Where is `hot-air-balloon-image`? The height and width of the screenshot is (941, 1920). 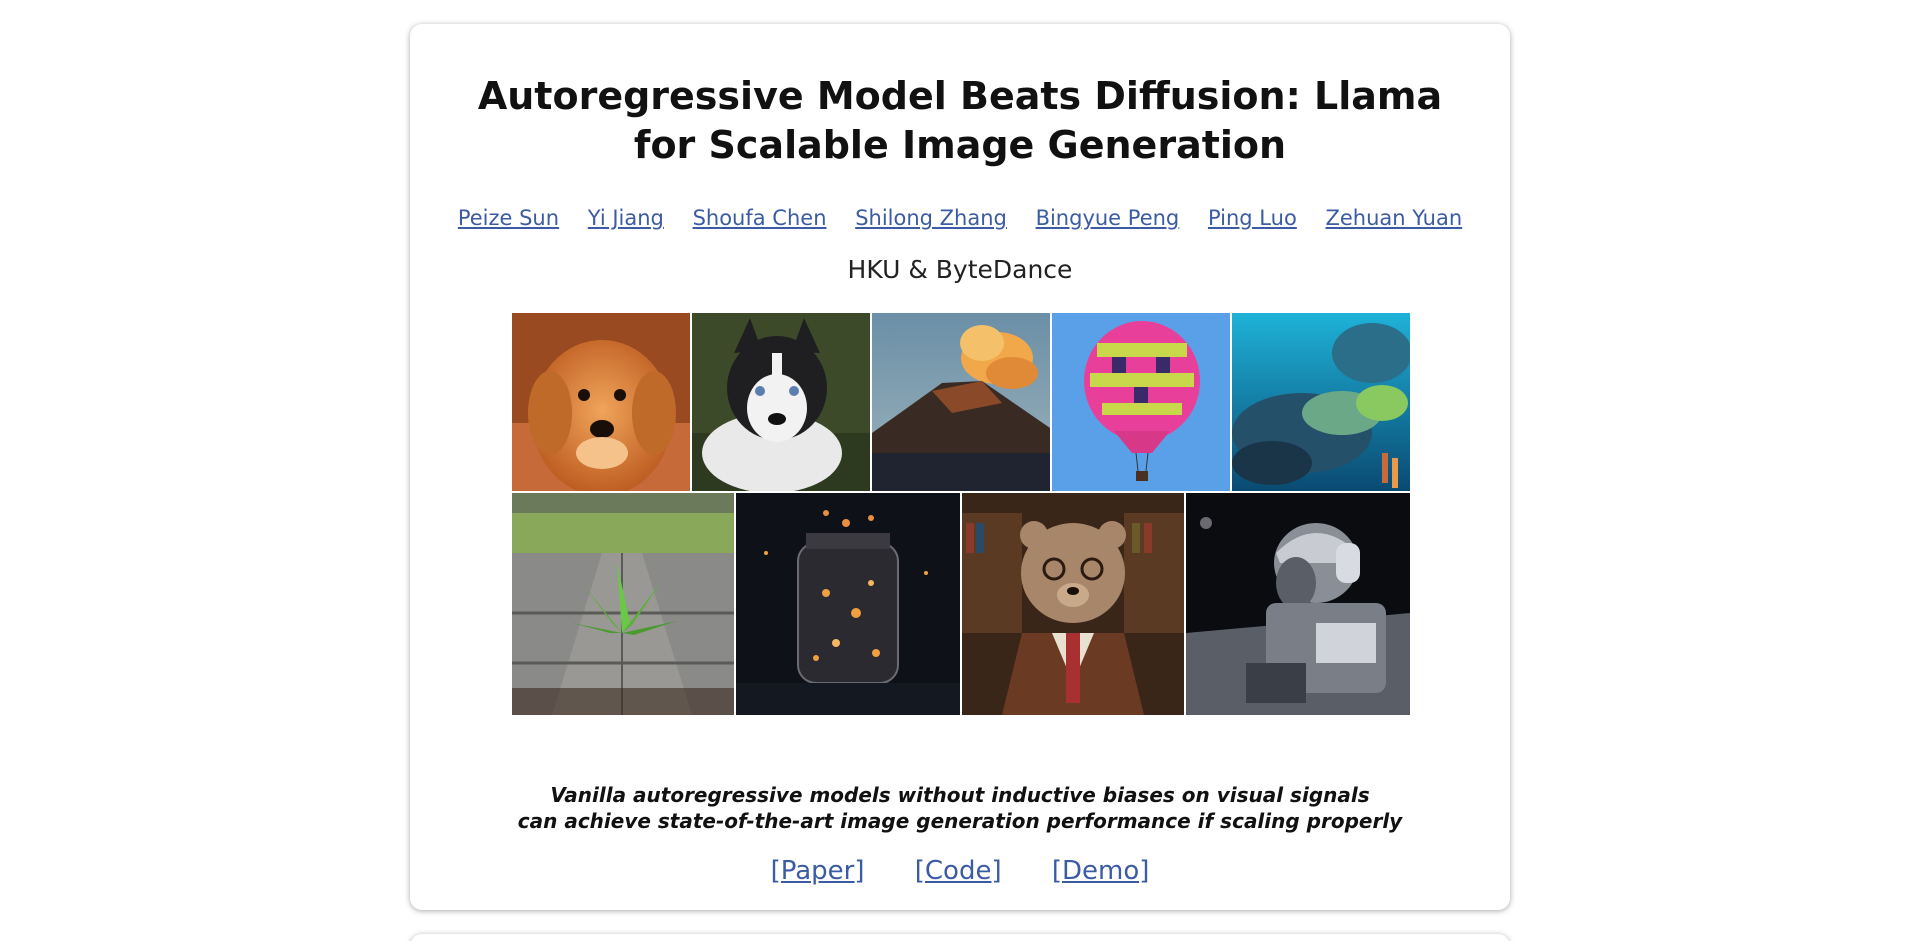
hot-air-balloon-image is located at coordinates (1141, 402).